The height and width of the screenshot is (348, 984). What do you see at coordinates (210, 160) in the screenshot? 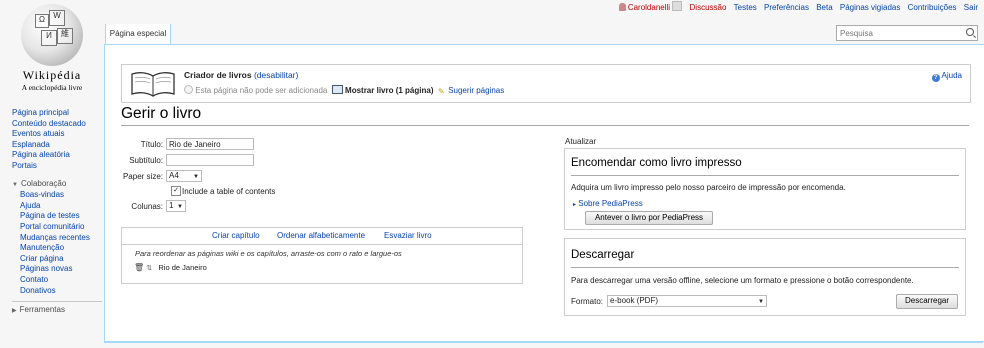
I see `subtitle-field` at bounding box center [210, 160].